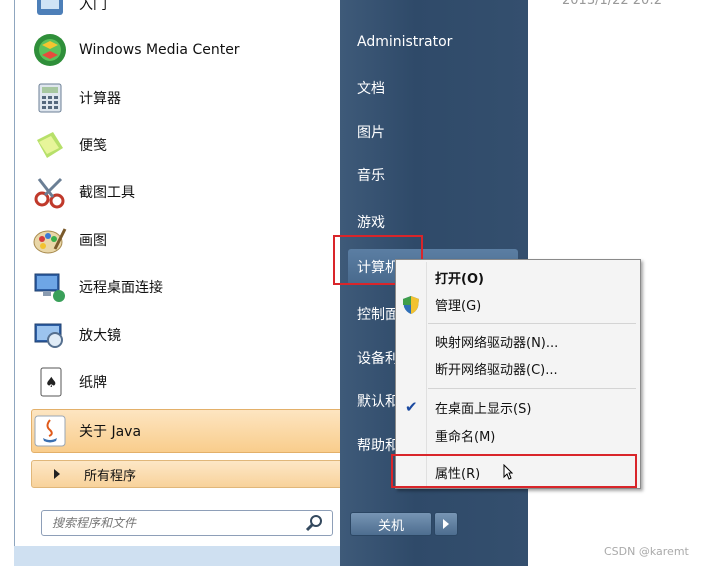 The width and height of the screenshot is (701, 566). What do you see at coordinates (371, 175) in the screenshot?
I see `right-item-music: 音乐` at bounding box center [371, 175].